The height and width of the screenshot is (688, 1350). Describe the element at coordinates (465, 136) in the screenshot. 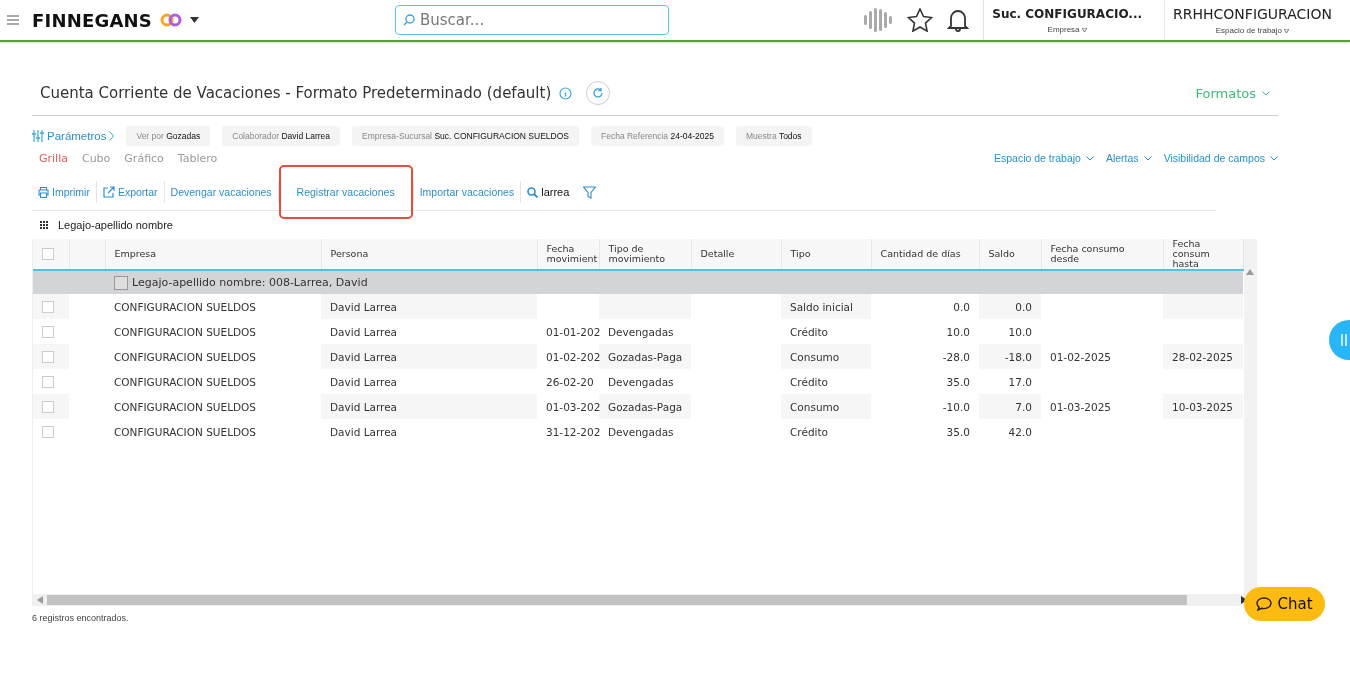

I see `filter-chip: Empresa-Sucursal Suc. CONFIGURACION SUELDOS` at that location.